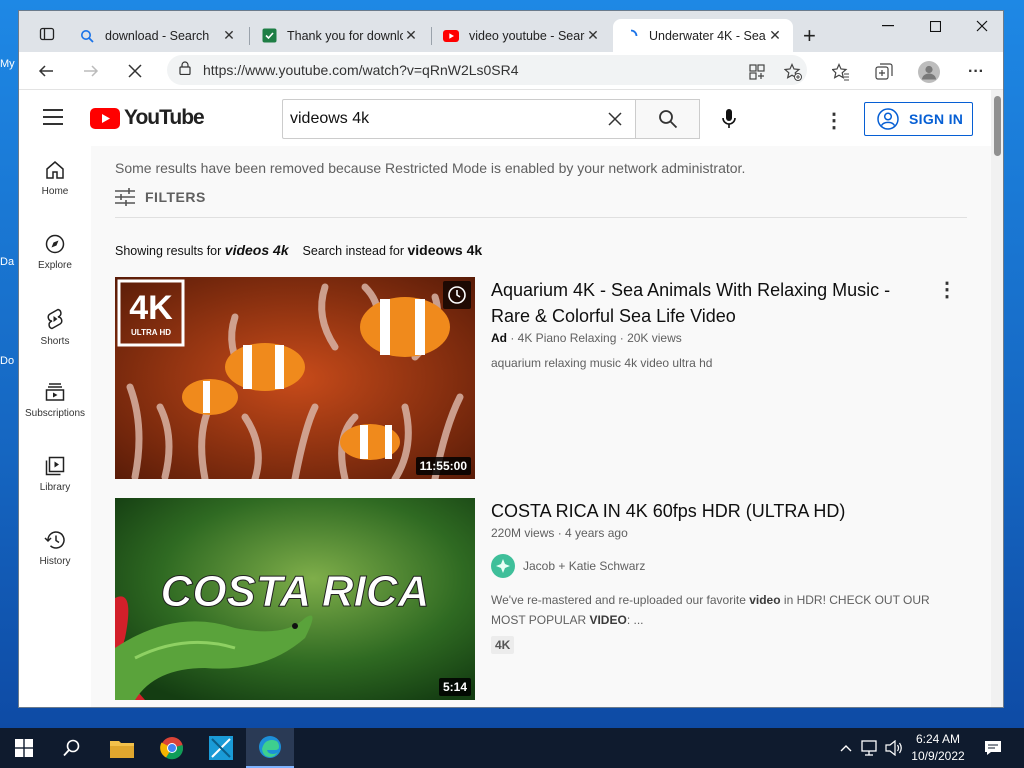 The height and width of the screenshot is (768, 1024). Describe the element at coordinates (55, 405) in the screenshot. I see `sidebar-item-subscriptions: Subscriptions` at that location.